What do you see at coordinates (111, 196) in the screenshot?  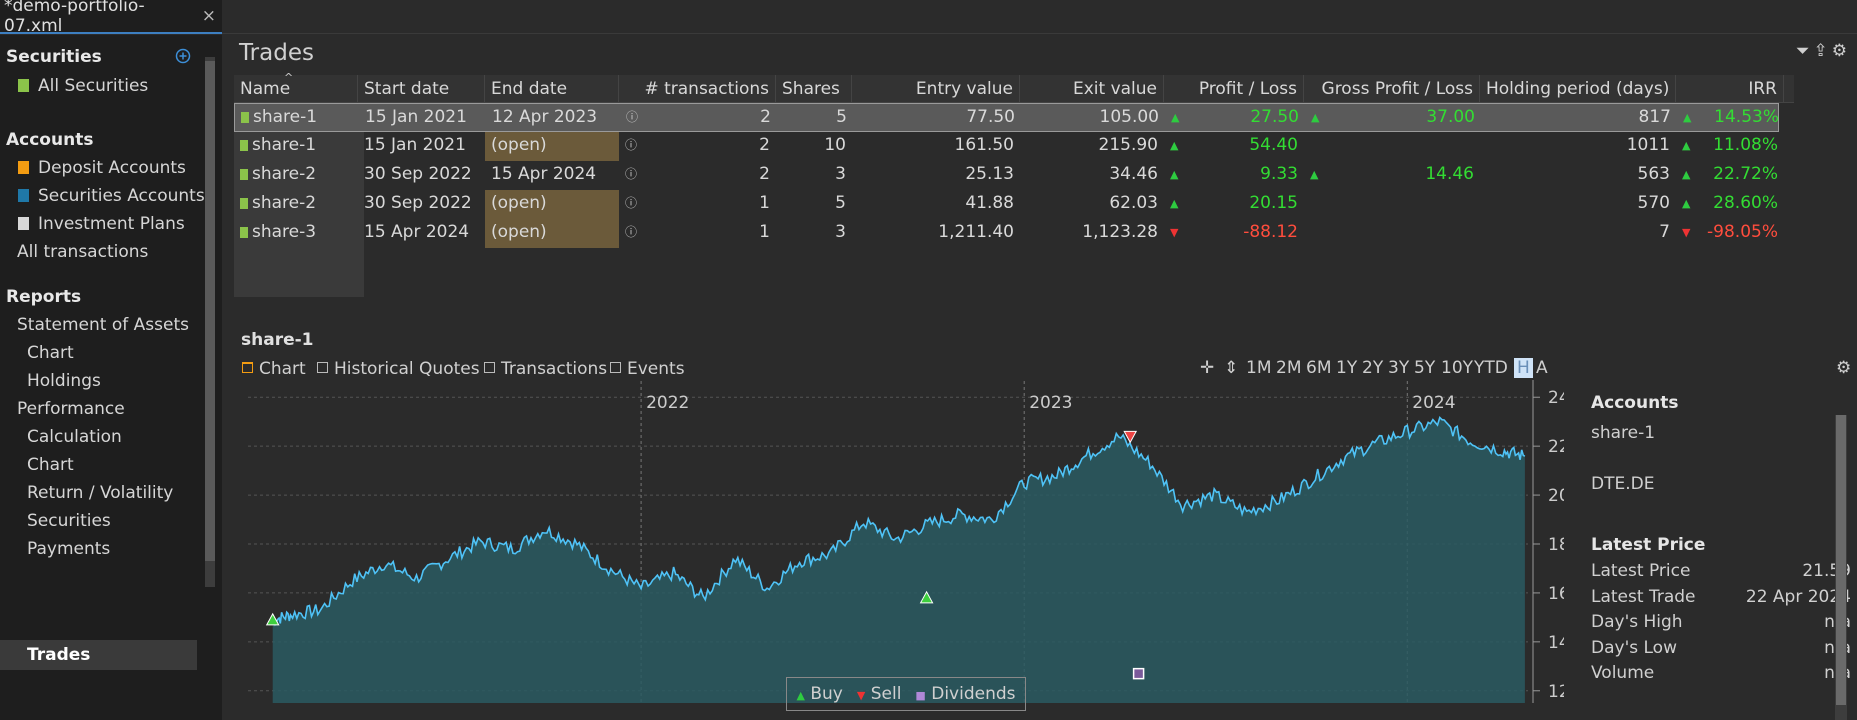 I see `sidebar-item-securities-accounts: Securities Accounts` at bounding box center [111, 196].